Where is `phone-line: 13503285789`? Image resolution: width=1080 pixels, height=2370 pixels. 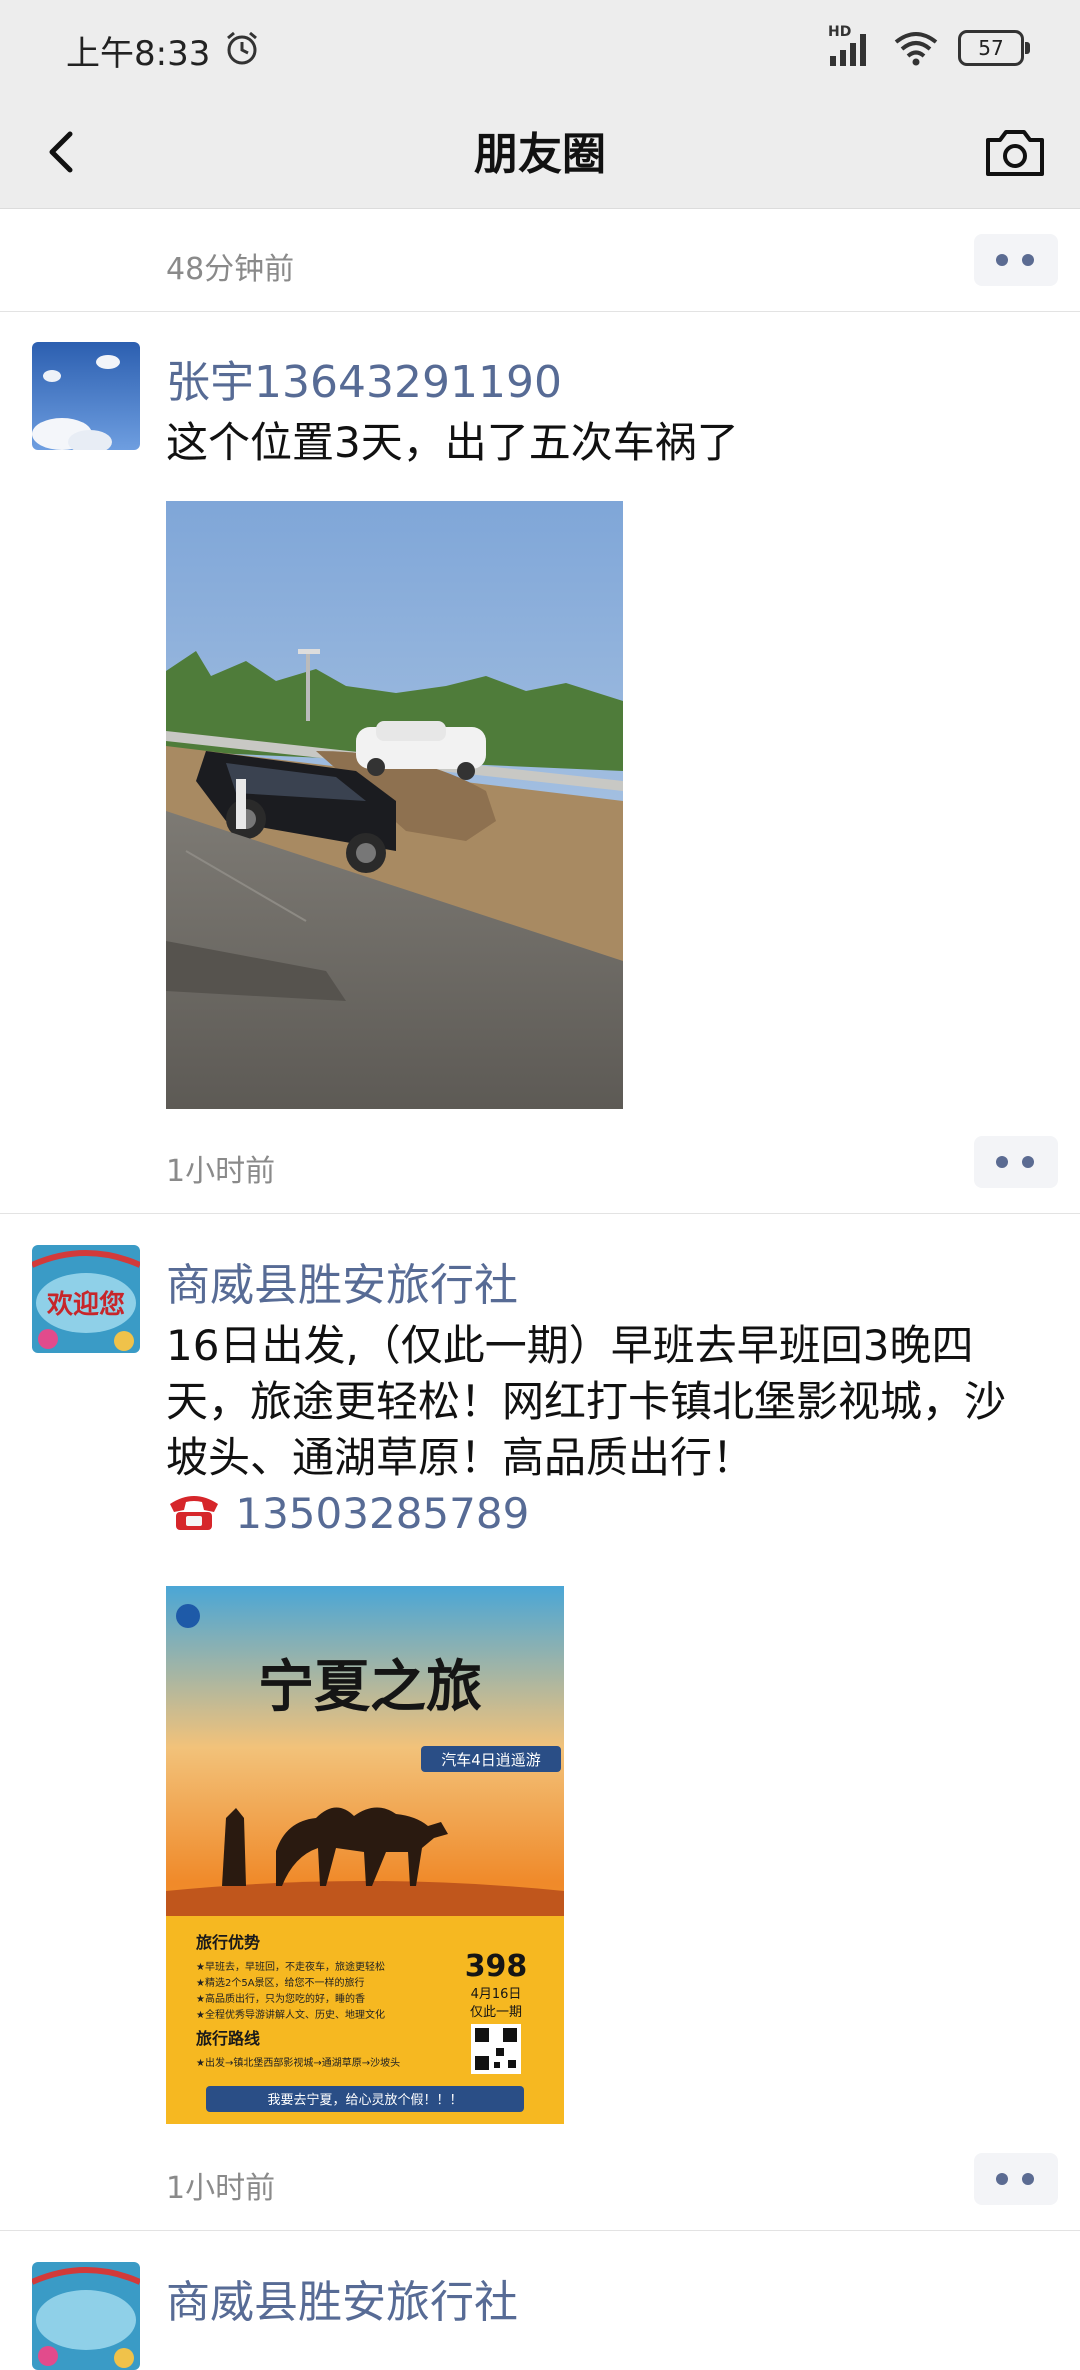
phone-line: 13503285789 is located at coordinates (347, 1513).